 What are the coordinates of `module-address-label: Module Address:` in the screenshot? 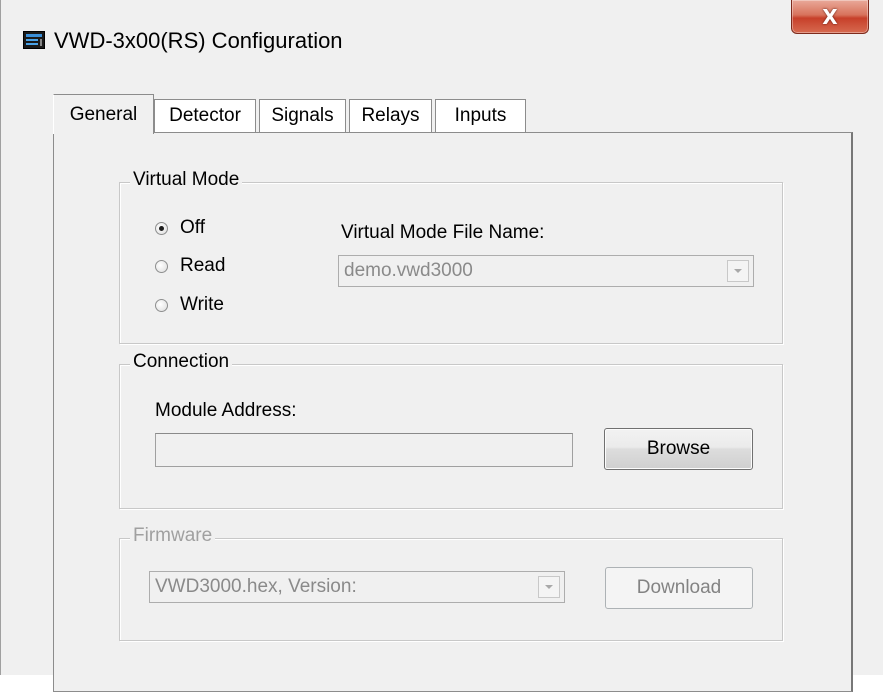 It's located at (226, 410).